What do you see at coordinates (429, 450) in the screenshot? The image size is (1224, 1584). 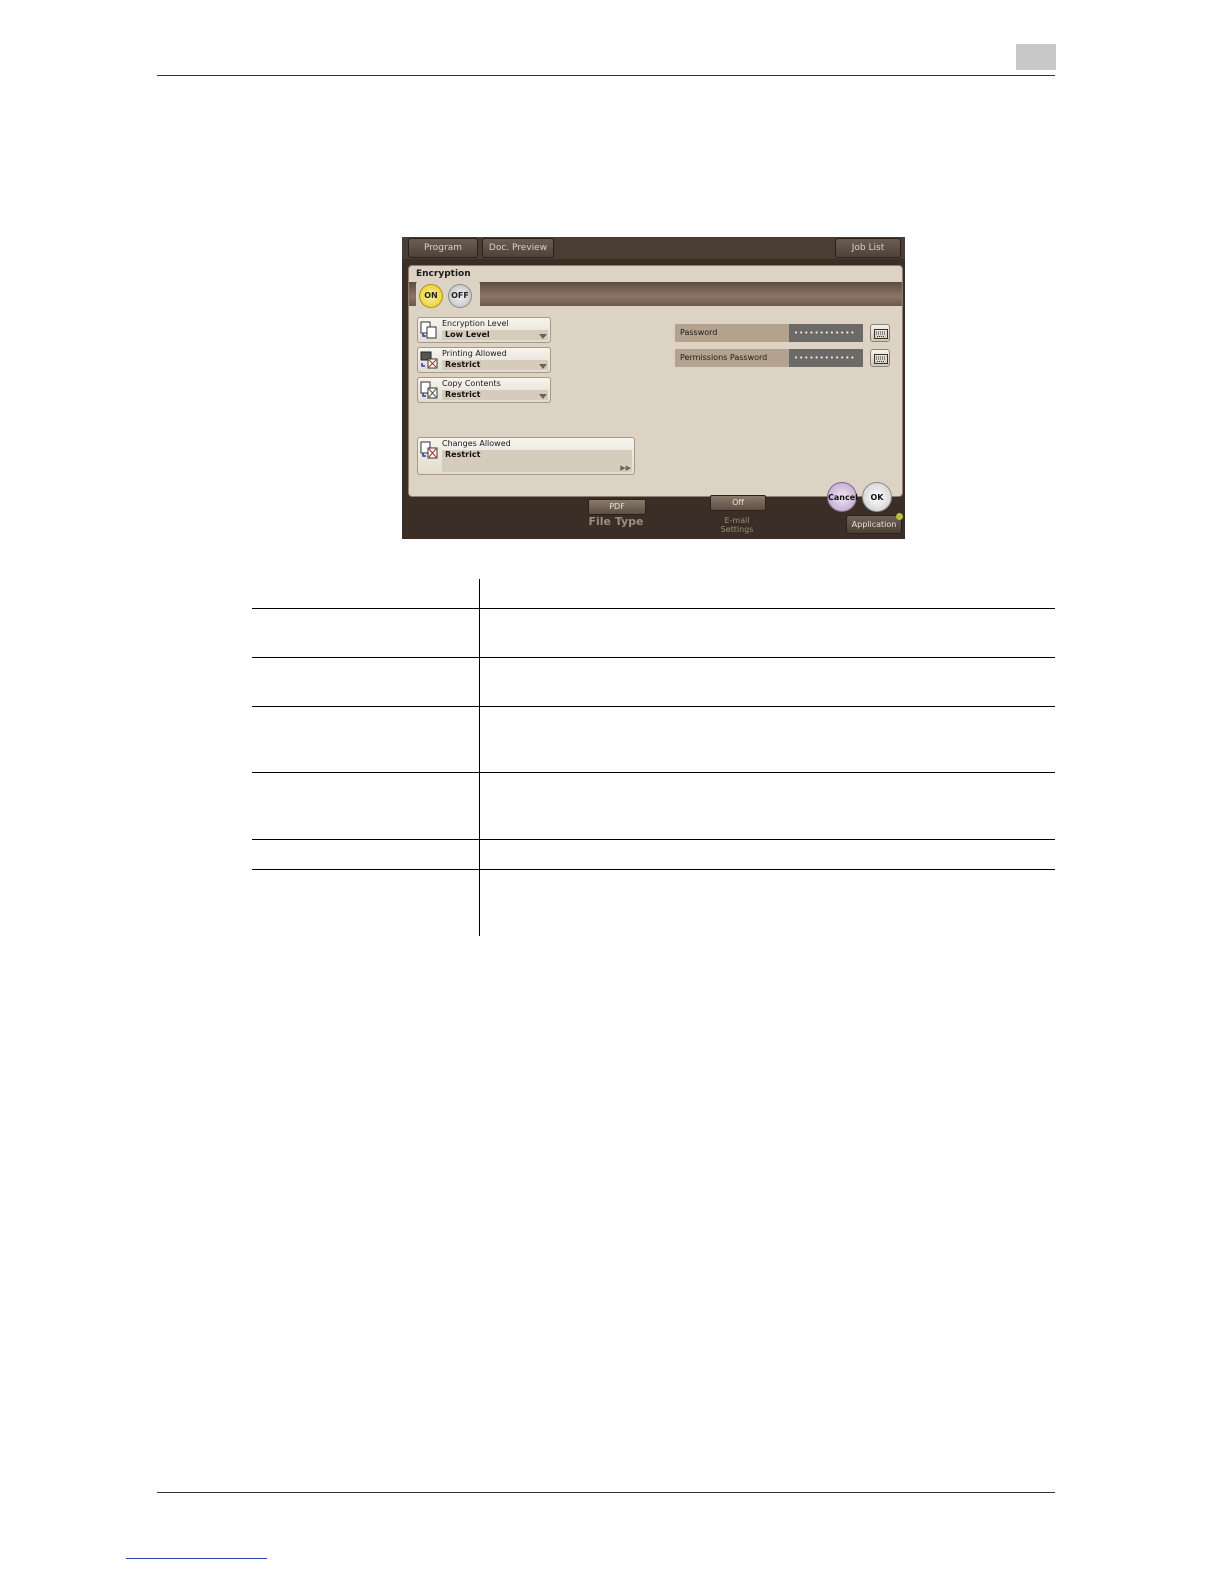 I see `changes-allowed-icon` at bounding box center [429, 450].